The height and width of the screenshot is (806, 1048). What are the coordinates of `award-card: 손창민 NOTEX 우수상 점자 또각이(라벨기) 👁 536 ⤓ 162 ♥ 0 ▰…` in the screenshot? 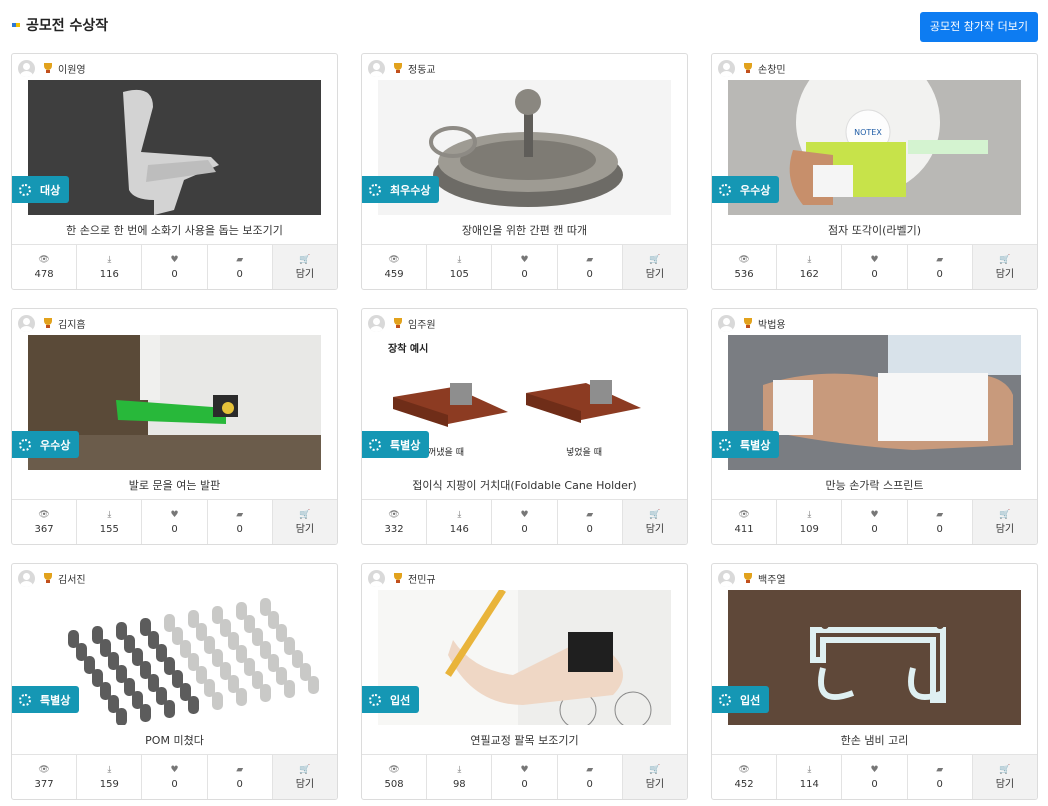 It's located at (874, 171).